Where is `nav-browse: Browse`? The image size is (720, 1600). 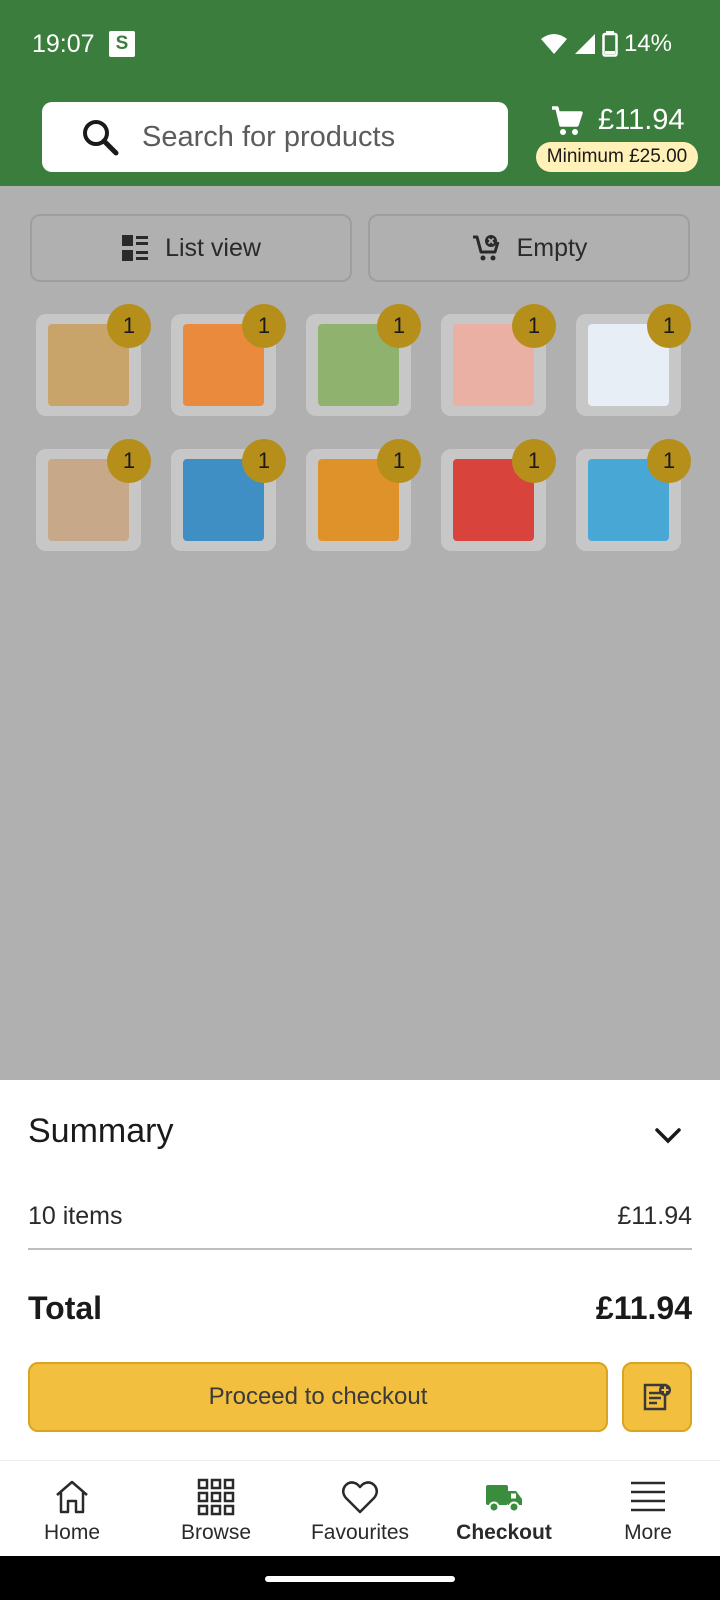
nav-browse: Browse is located at coordinates (216, 1509).